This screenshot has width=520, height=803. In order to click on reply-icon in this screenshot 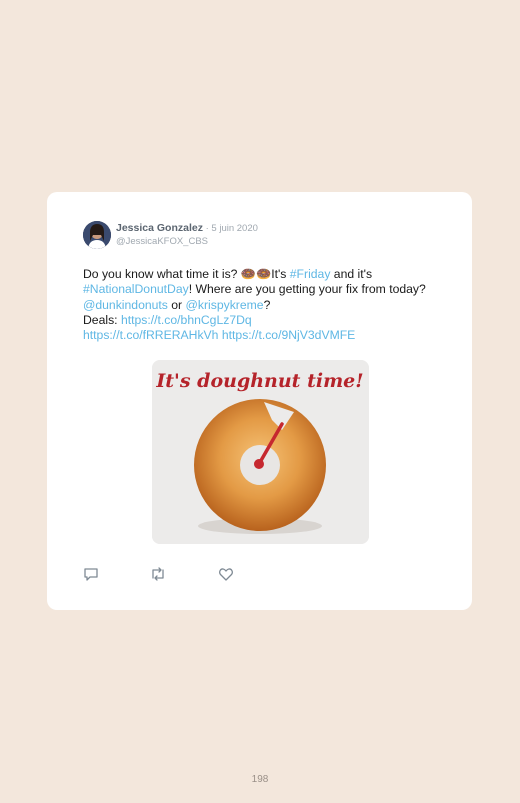, I will do `click(91, 574)`.